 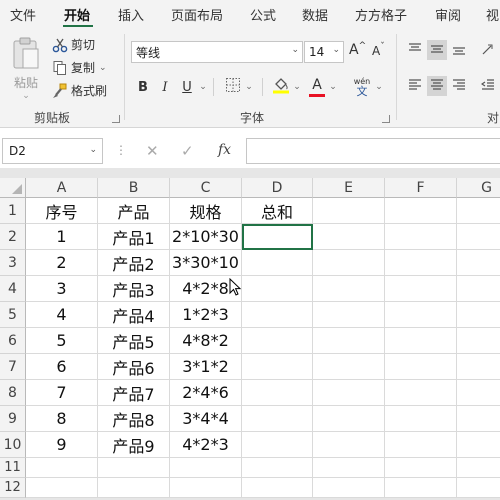 What do you see at coordinates (277, 468) in the screenshot?
I see `cell-d11` at bounding box center [277, 468].